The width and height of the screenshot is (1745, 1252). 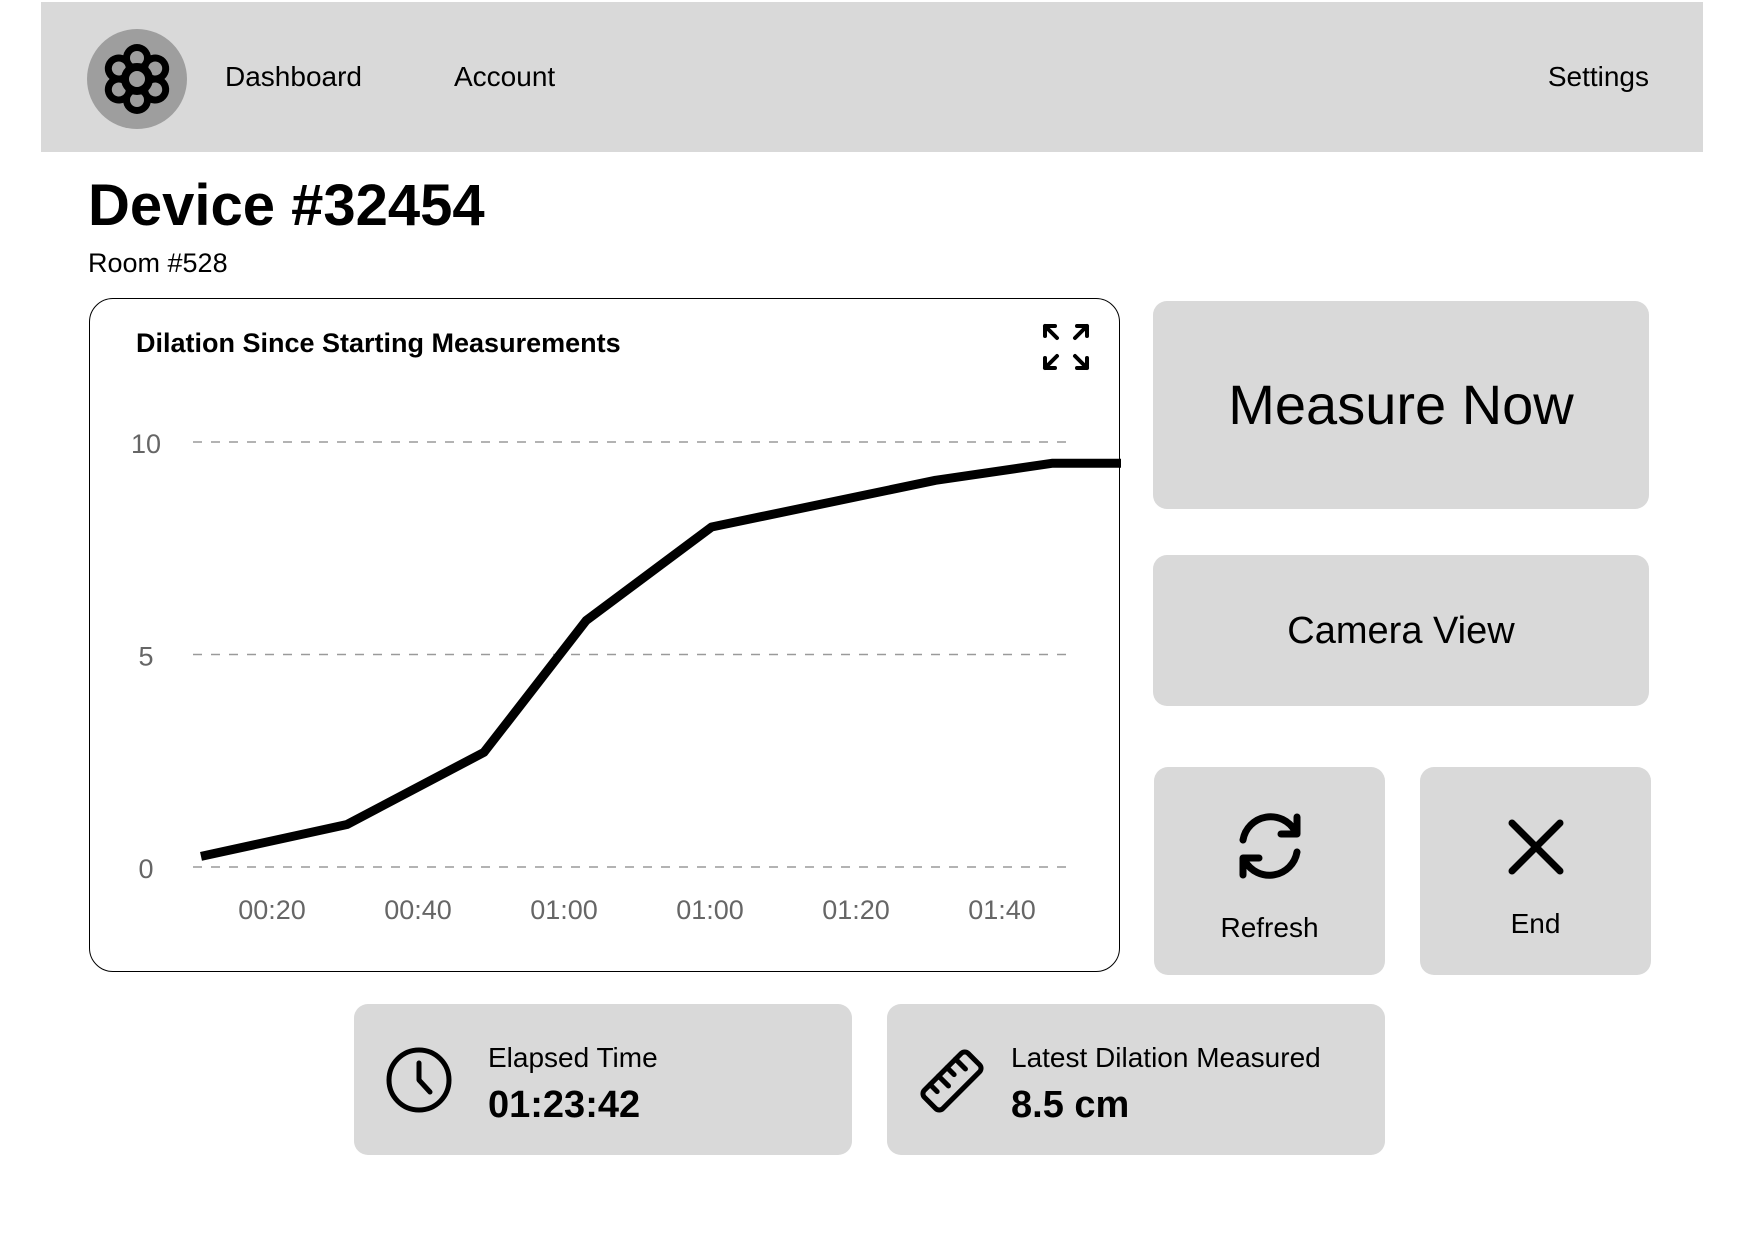 What do you see at coordinates (872, 77) in the screenshot?
I see `top-navbar: Dashboard Account Settings` at bounding box center [872, 77].